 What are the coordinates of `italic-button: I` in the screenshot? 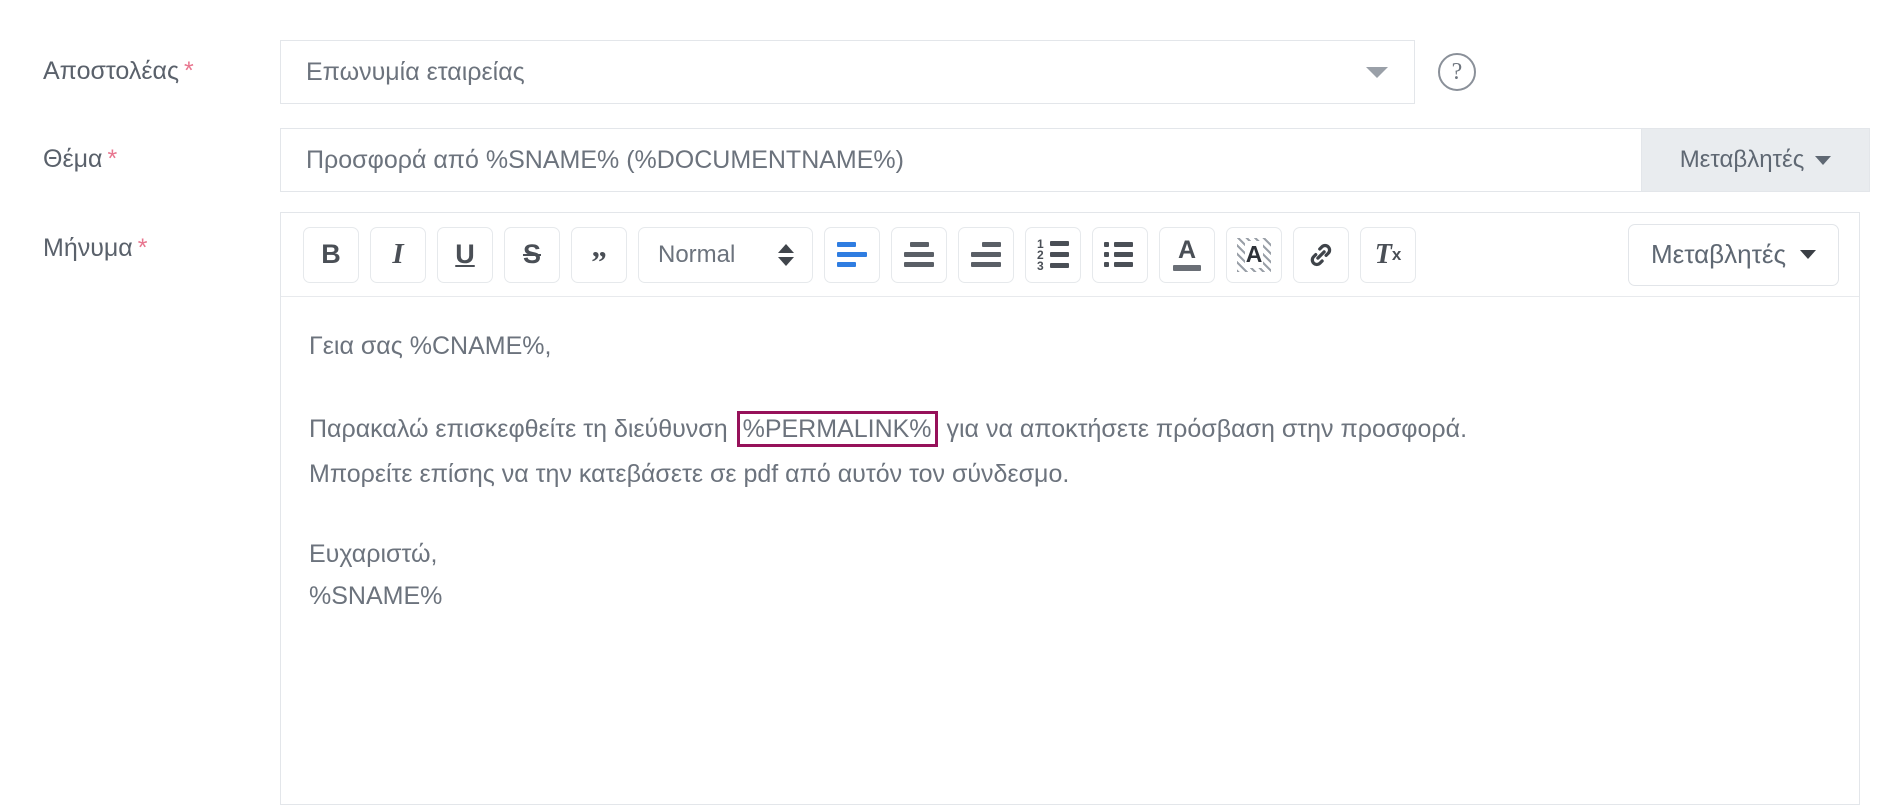 It's located at (398, 254).